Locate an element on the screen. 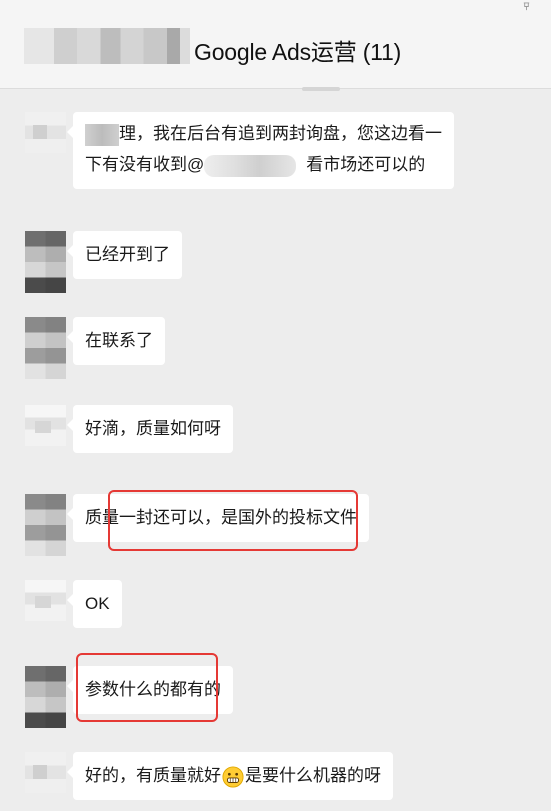 Image resolution: width=551 pixels, height=811 pixels. scroll-indicator is located at coordinates (321, 89).